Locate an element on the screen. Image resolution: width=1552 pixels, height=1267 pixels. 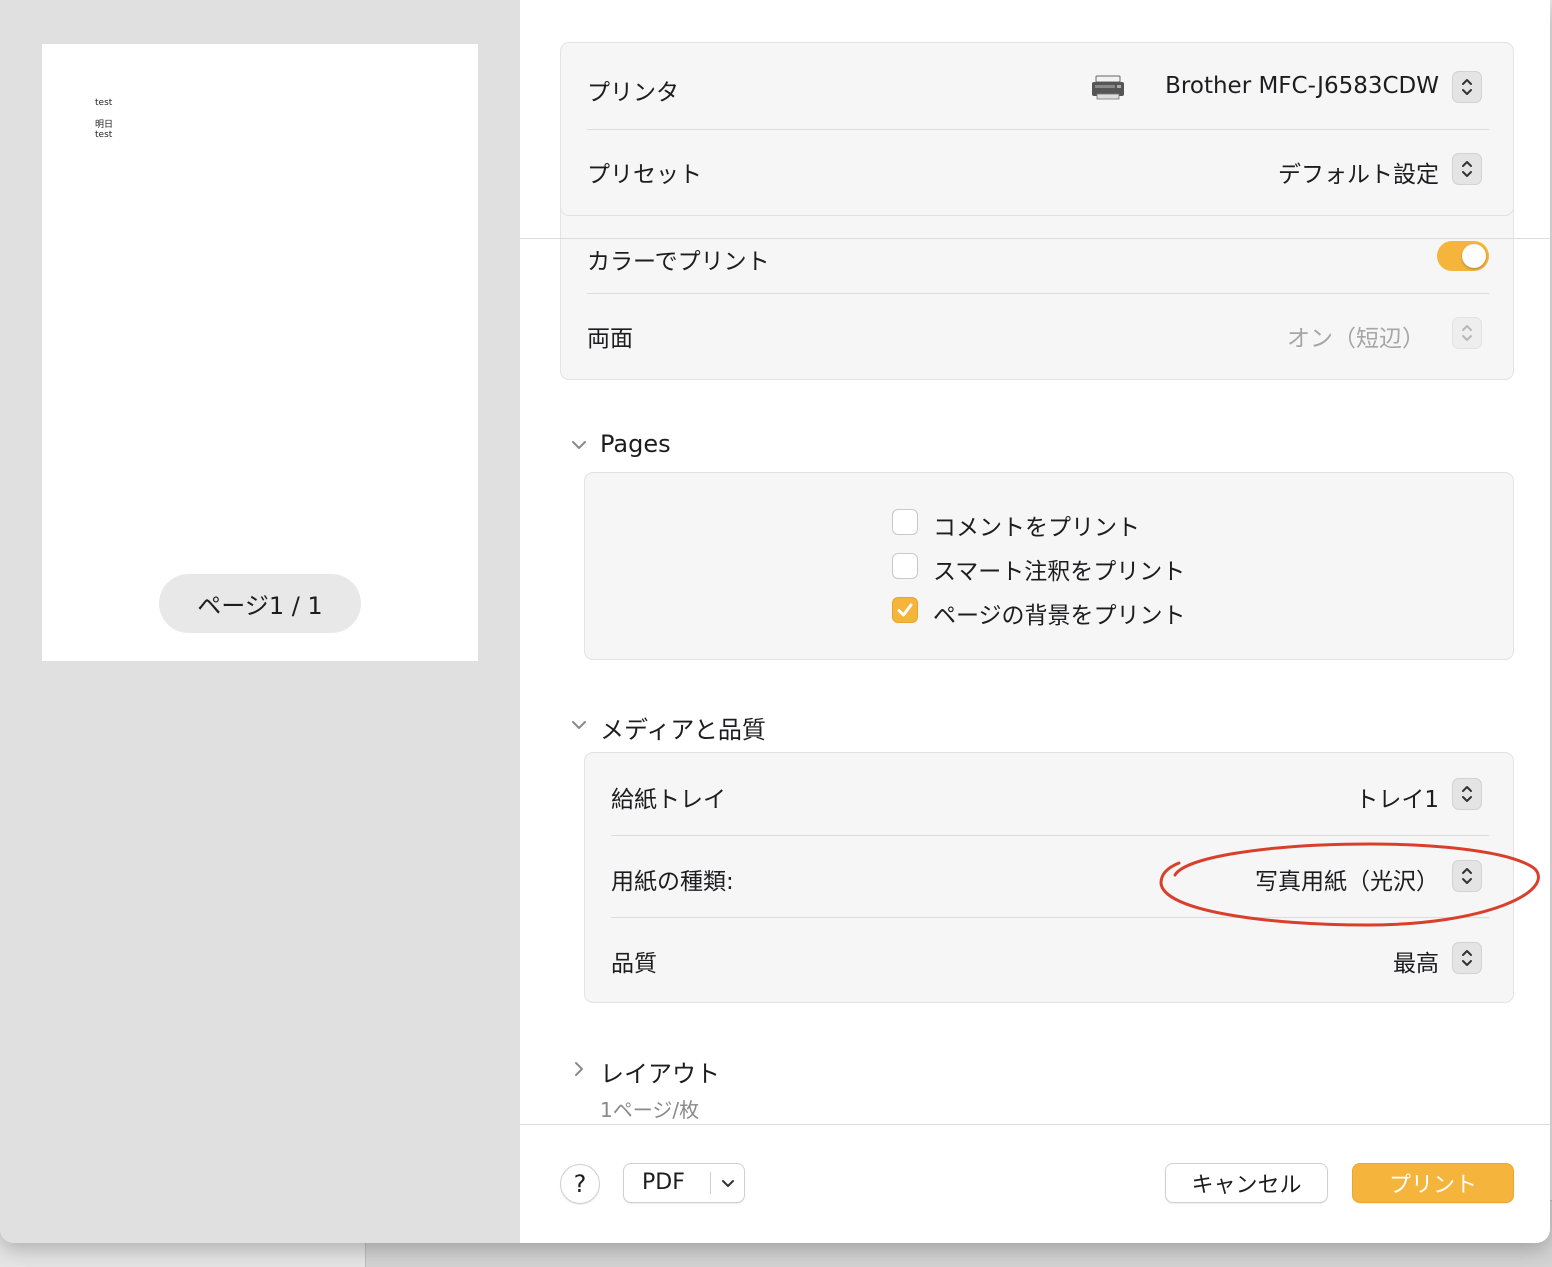
printer-value: Brother MFC-J6583CDW is located at coordinates (1302, 86).